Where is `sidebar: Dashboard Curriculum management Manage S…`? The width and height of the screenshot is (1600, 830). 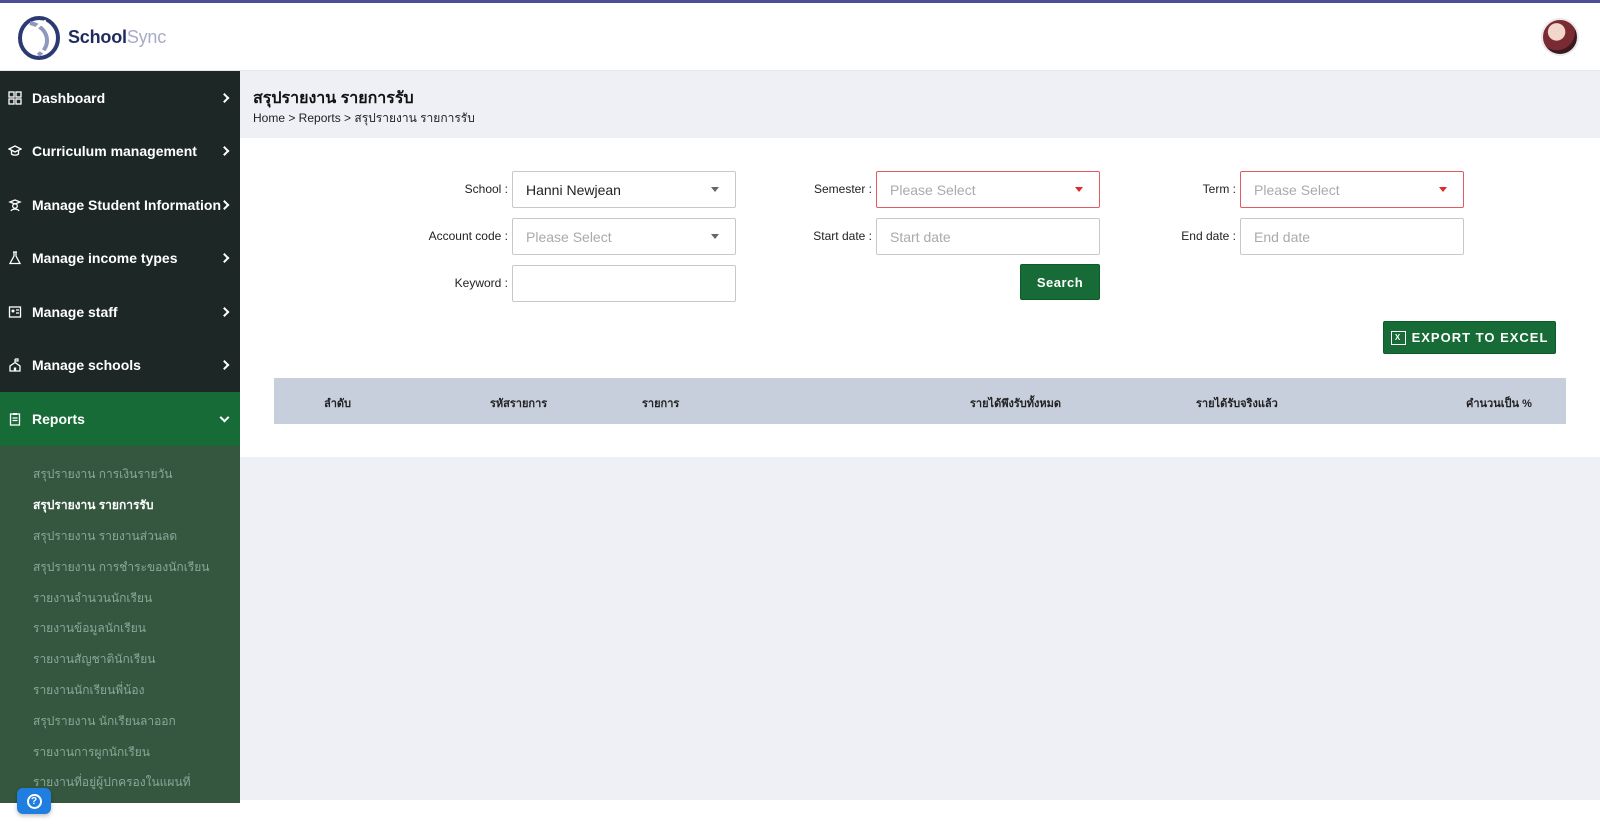 sidebar: Dashboard Curriculum management Manage S… is located at coordinates (120, 437).